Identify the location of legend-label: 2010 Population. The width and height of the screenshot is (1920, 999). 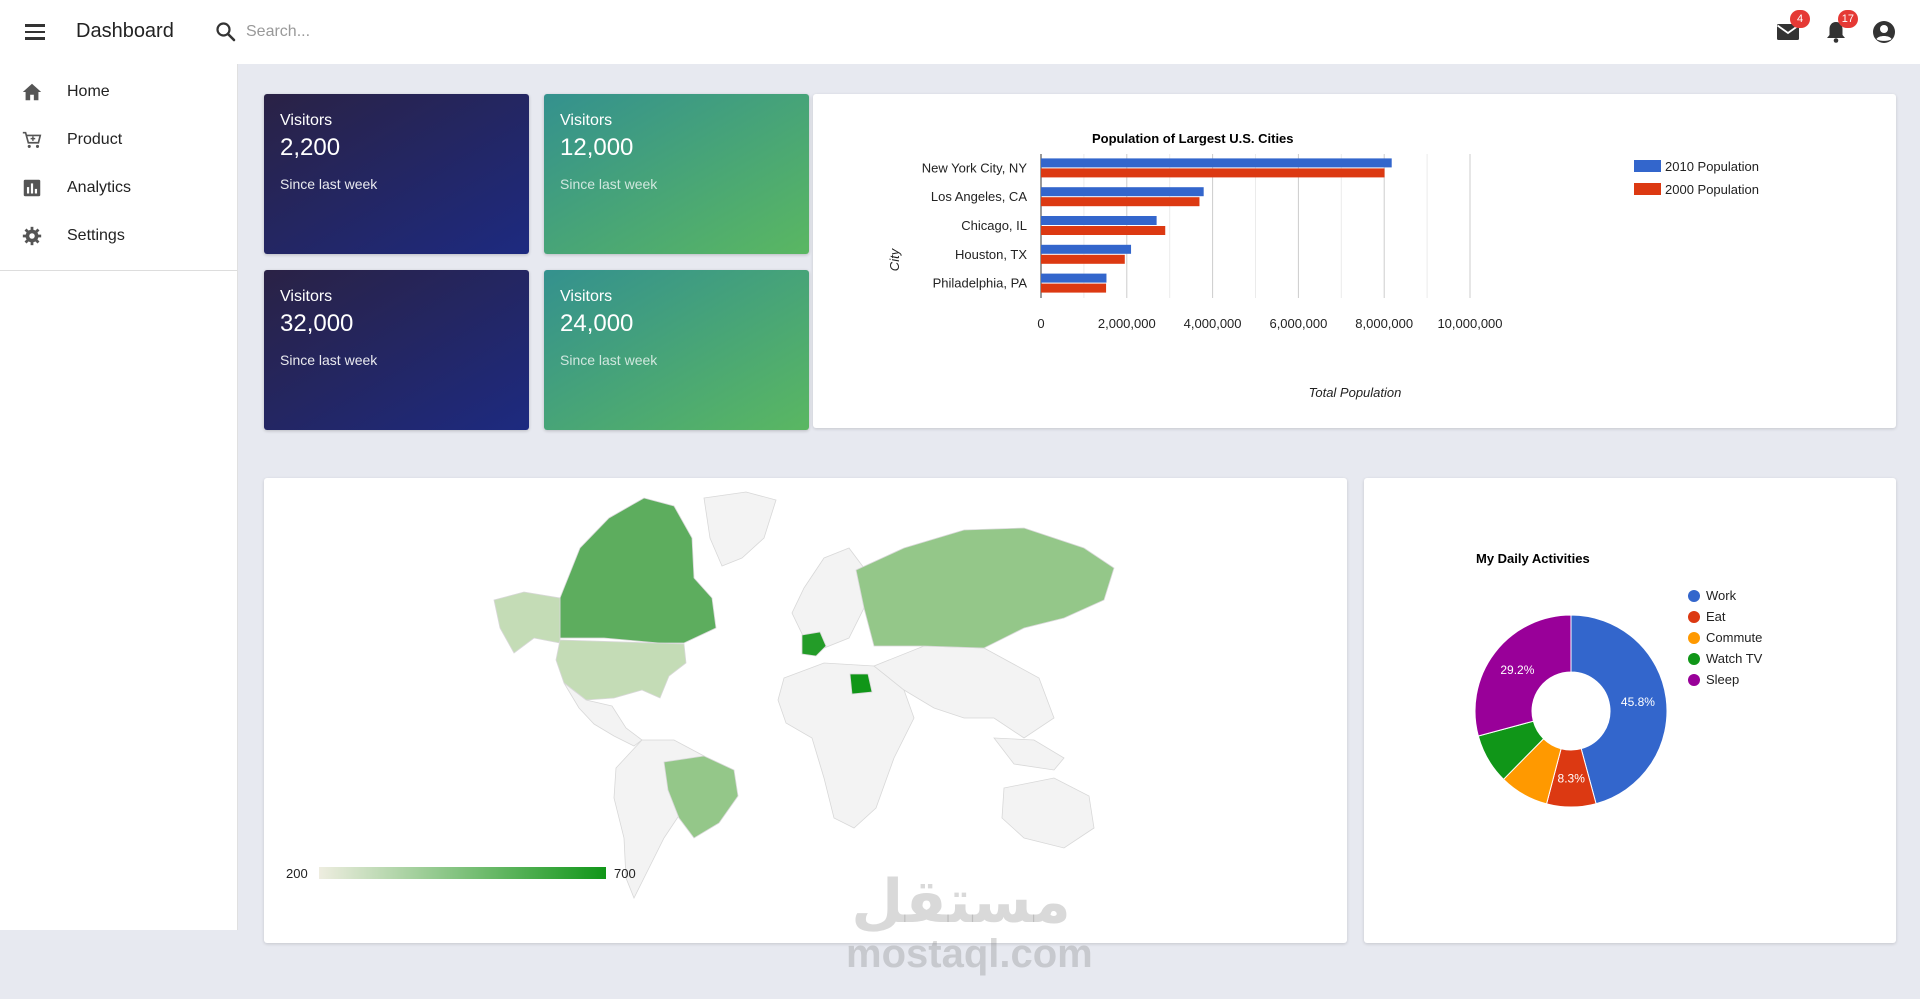
(1712, 166).